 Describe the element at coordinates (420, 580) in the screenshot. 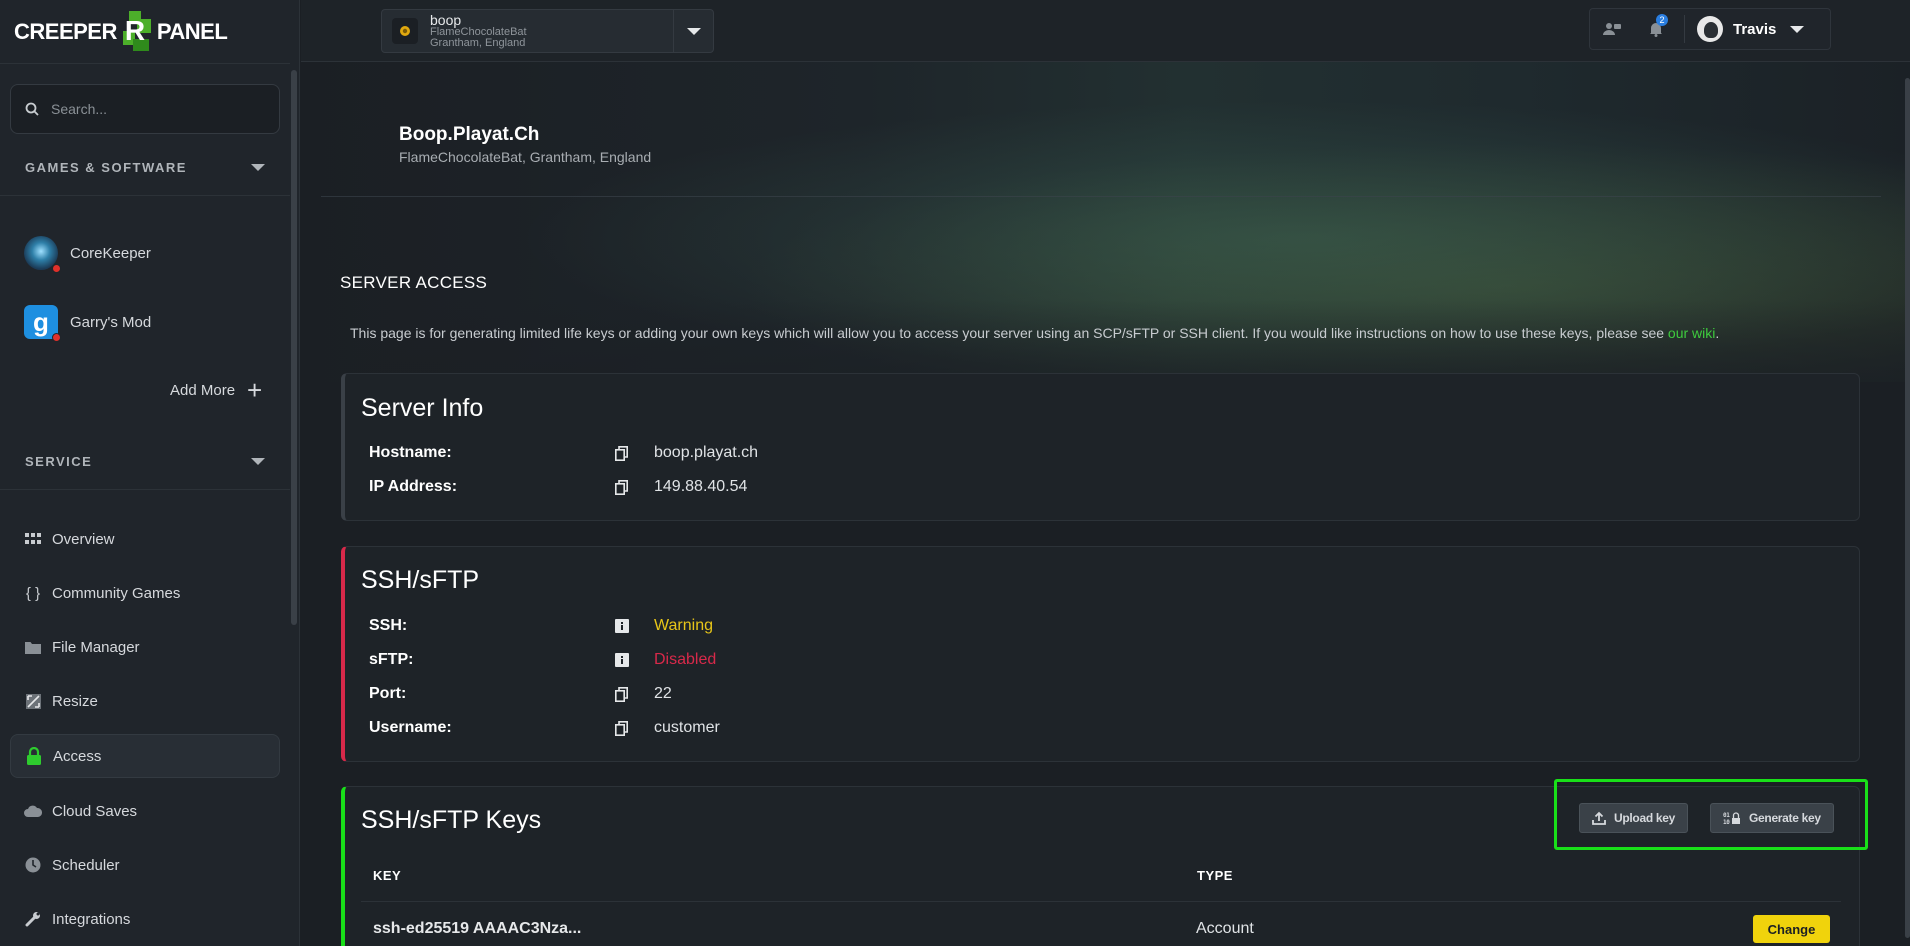

I see `ssh-title: SSH/sFTP` at that location.